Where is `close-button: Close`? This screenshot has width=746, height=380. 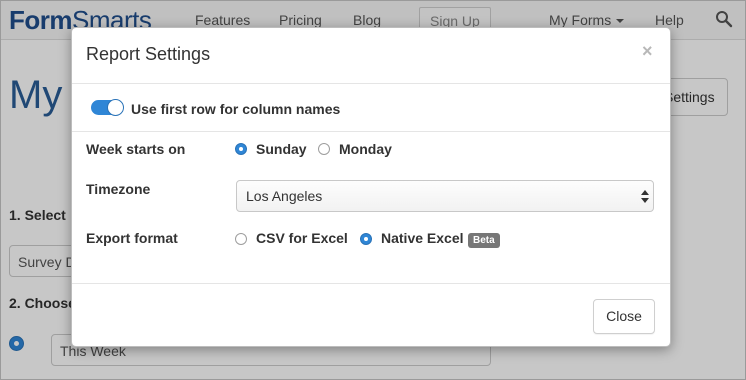
close-button: Close is located at coordinates (624, 316).